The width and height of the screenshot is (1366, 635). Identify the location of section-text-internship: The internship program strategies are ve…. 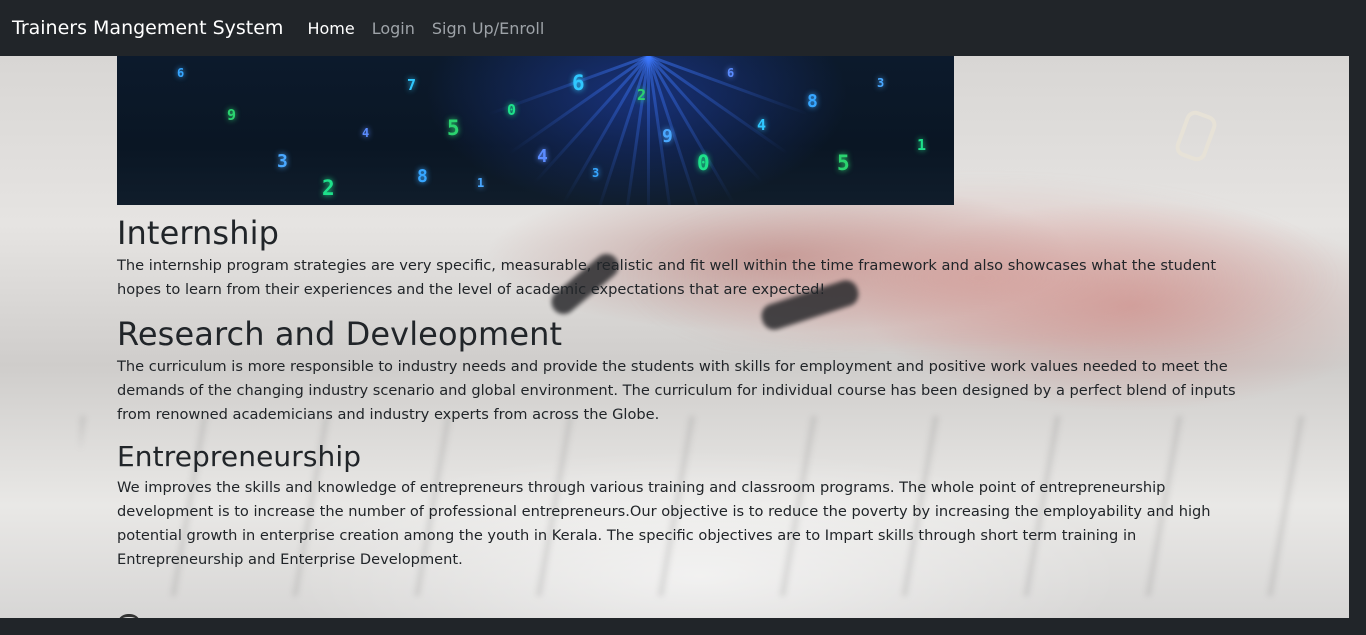
(667, 277).